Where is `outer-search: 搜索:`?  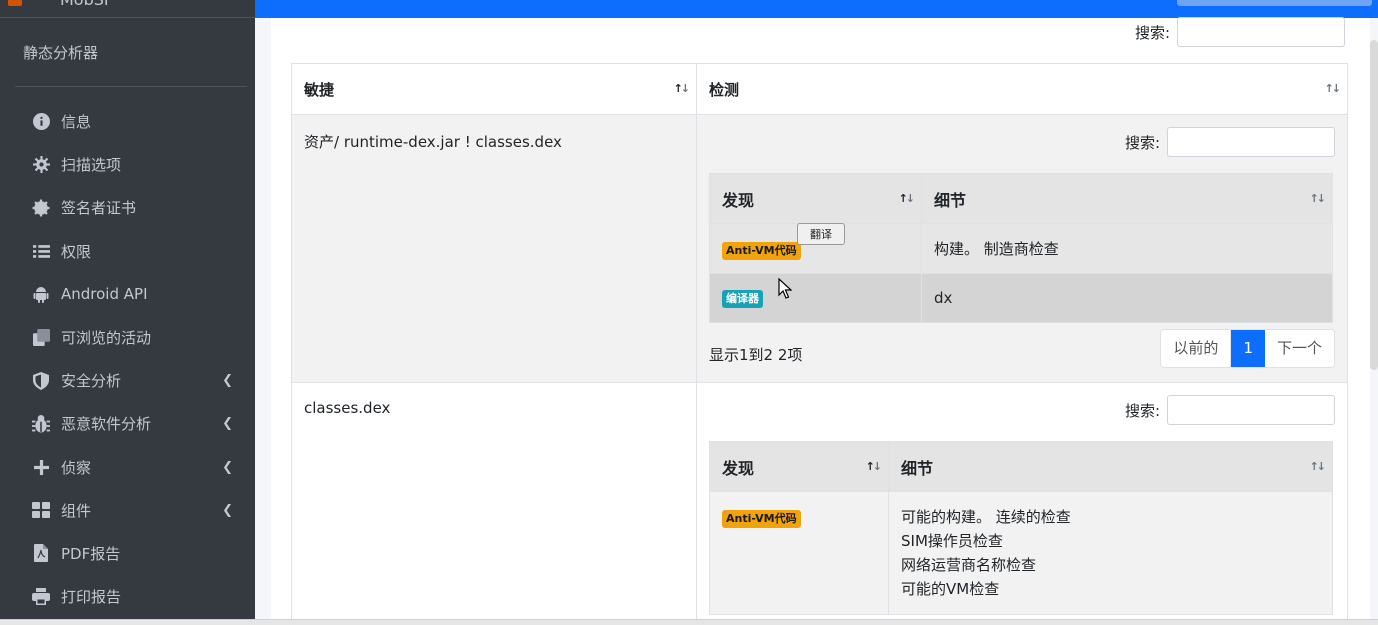 outer-search: 搜索: is located at coordinates (1240, 32).